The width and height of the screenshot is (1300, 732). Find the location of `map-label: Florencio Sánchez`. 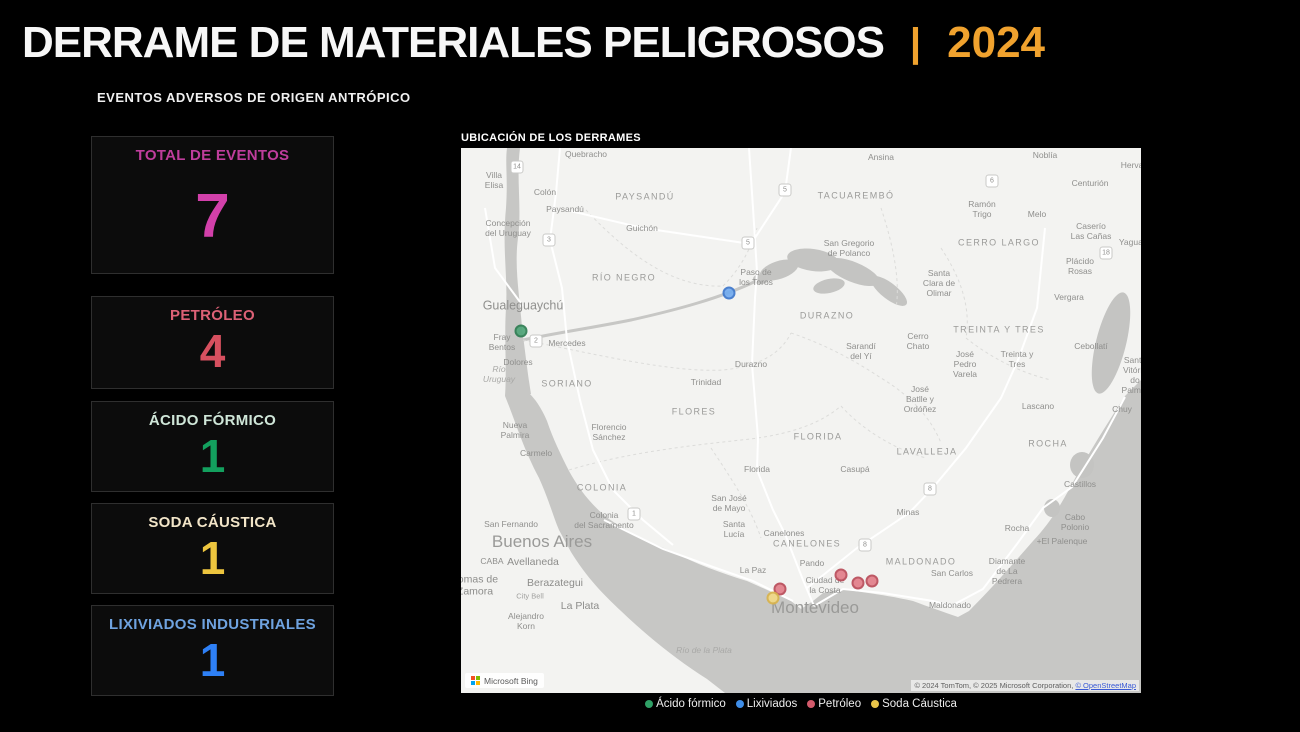

map-label: Florencio Sánchez is located at coordinates (609, 431).